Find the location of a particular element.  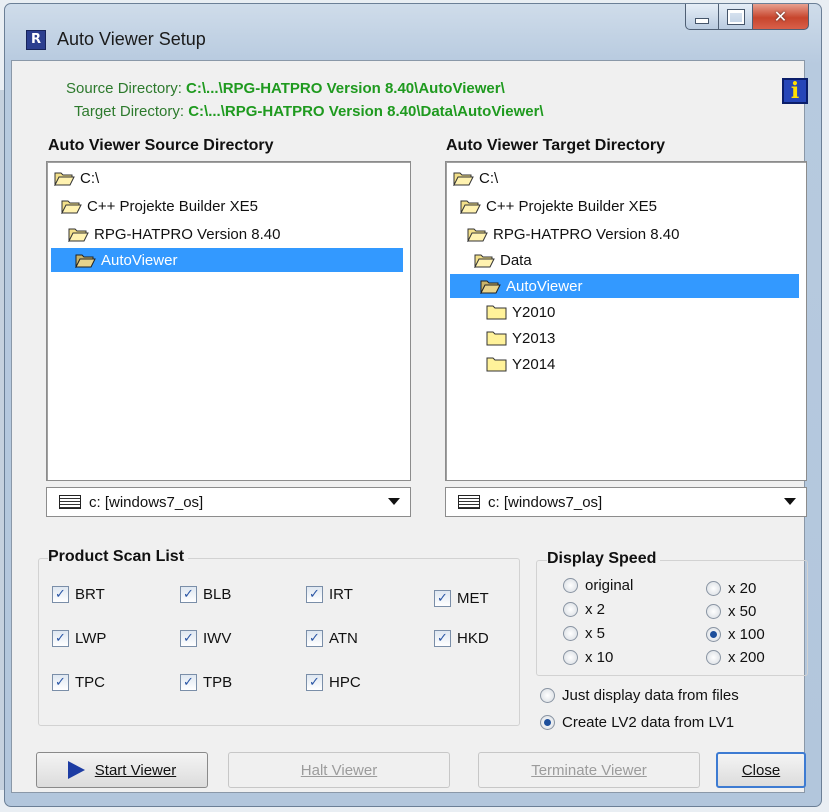

checkbox-atn: ✓ ATN is located at coordinates (332, 638).